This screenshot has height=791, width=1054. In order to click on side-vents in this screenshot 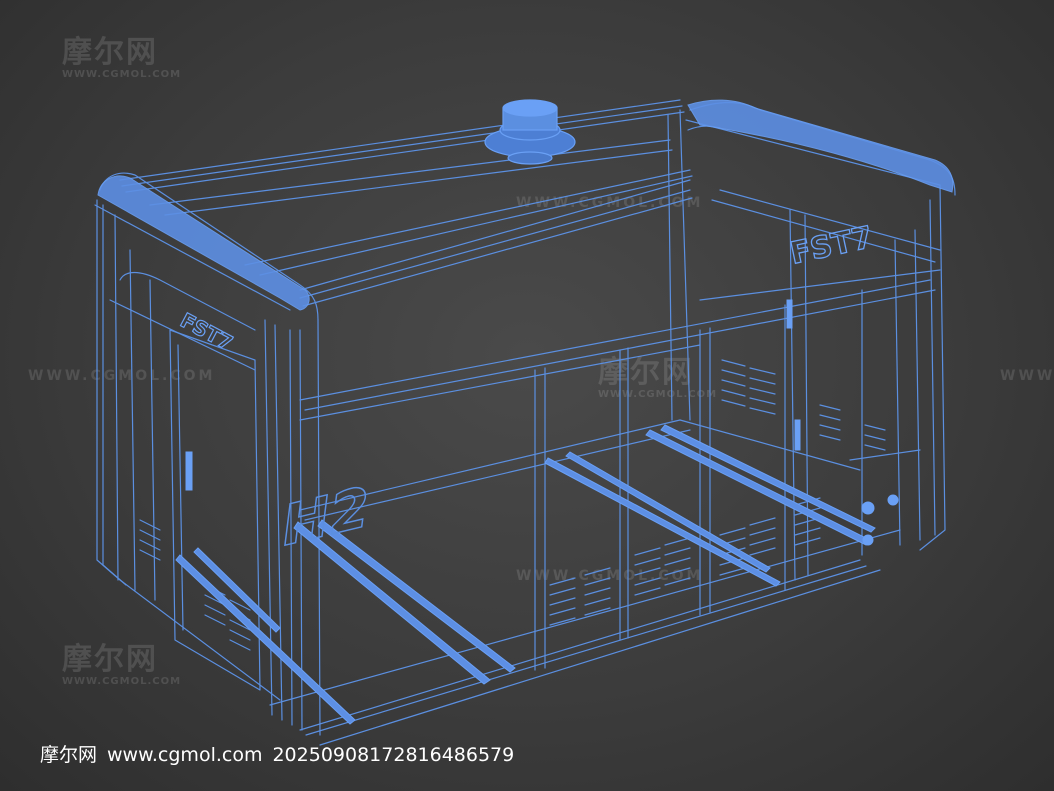, I will do `click(803, 405)`.